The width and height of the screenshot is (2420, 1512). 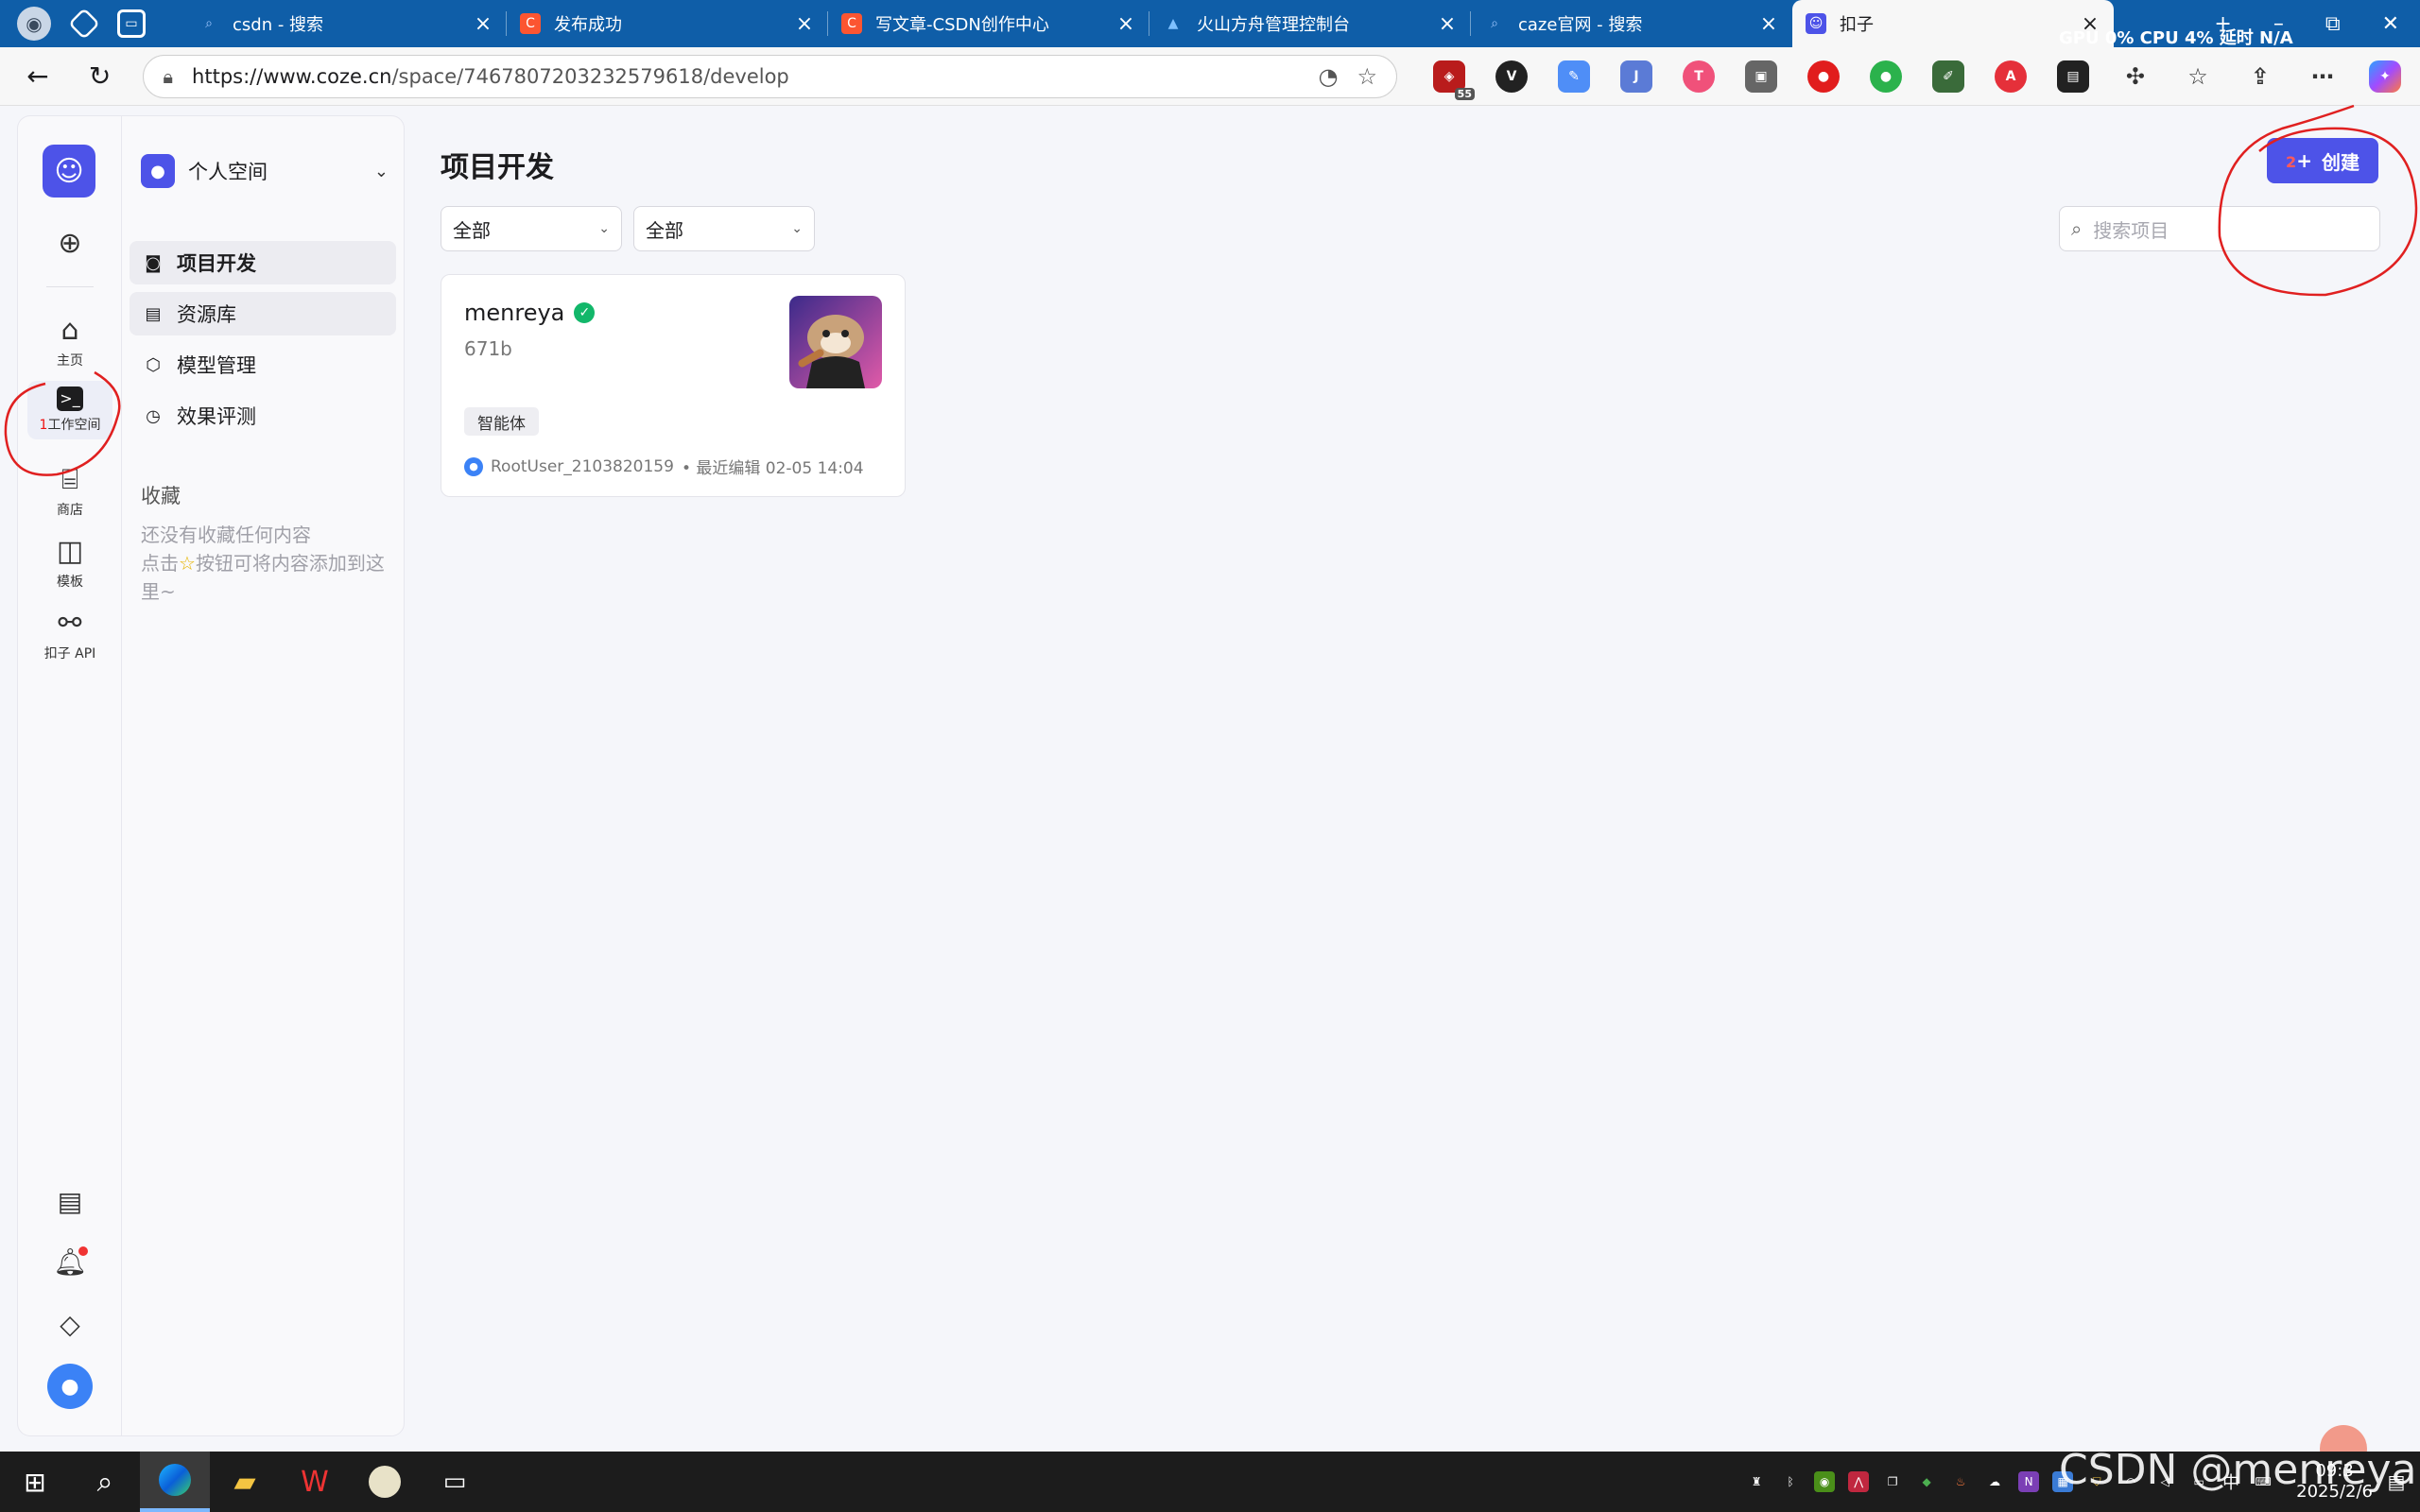 I want to click on status-filter-select: 全部 ⌄, so click(x=724, y=228).